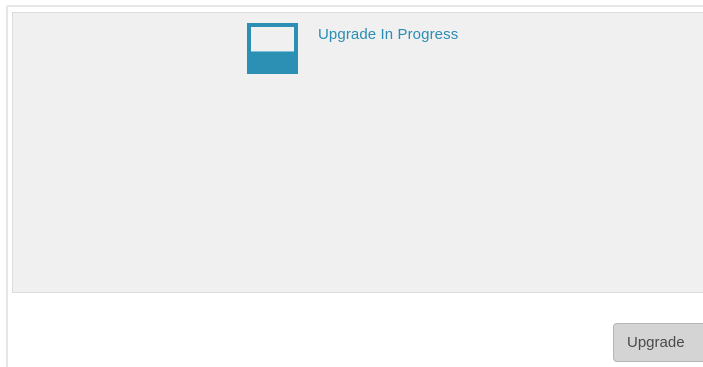 The image size is (703, 367). I want to click on status-title: Upgrade In Progress, so click(388, 34).